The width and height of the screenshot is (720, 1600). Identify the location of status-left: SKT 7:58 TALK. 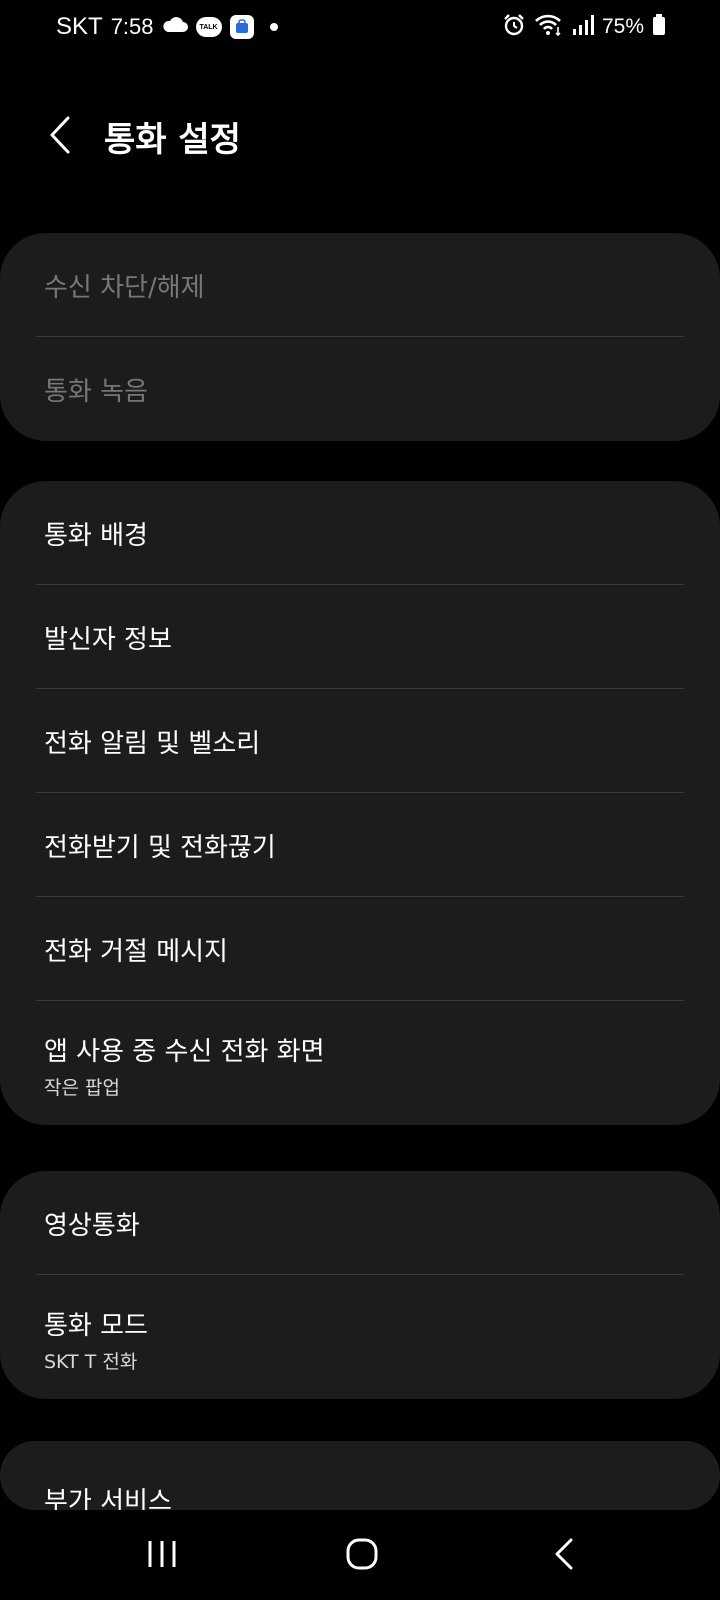
(167, 27).